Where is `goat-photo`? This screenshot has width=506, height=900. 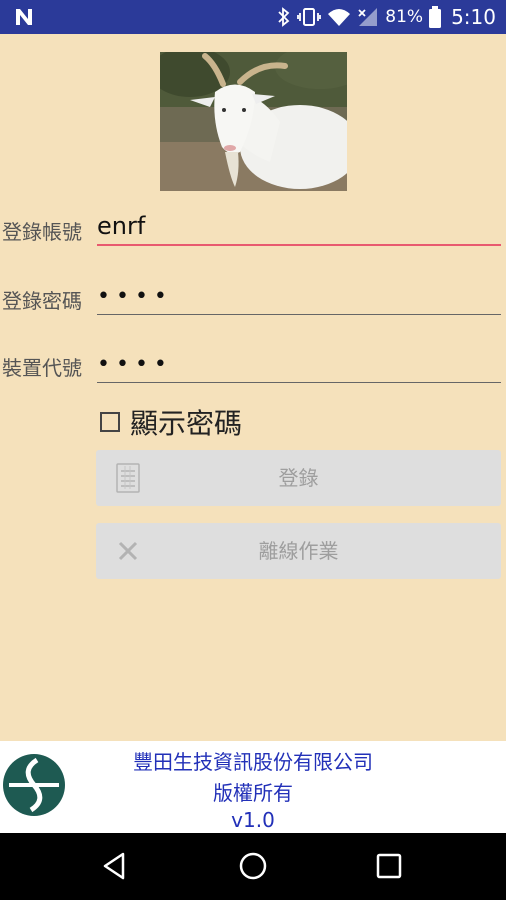 goat-photo is located at coordinates (253, 121).